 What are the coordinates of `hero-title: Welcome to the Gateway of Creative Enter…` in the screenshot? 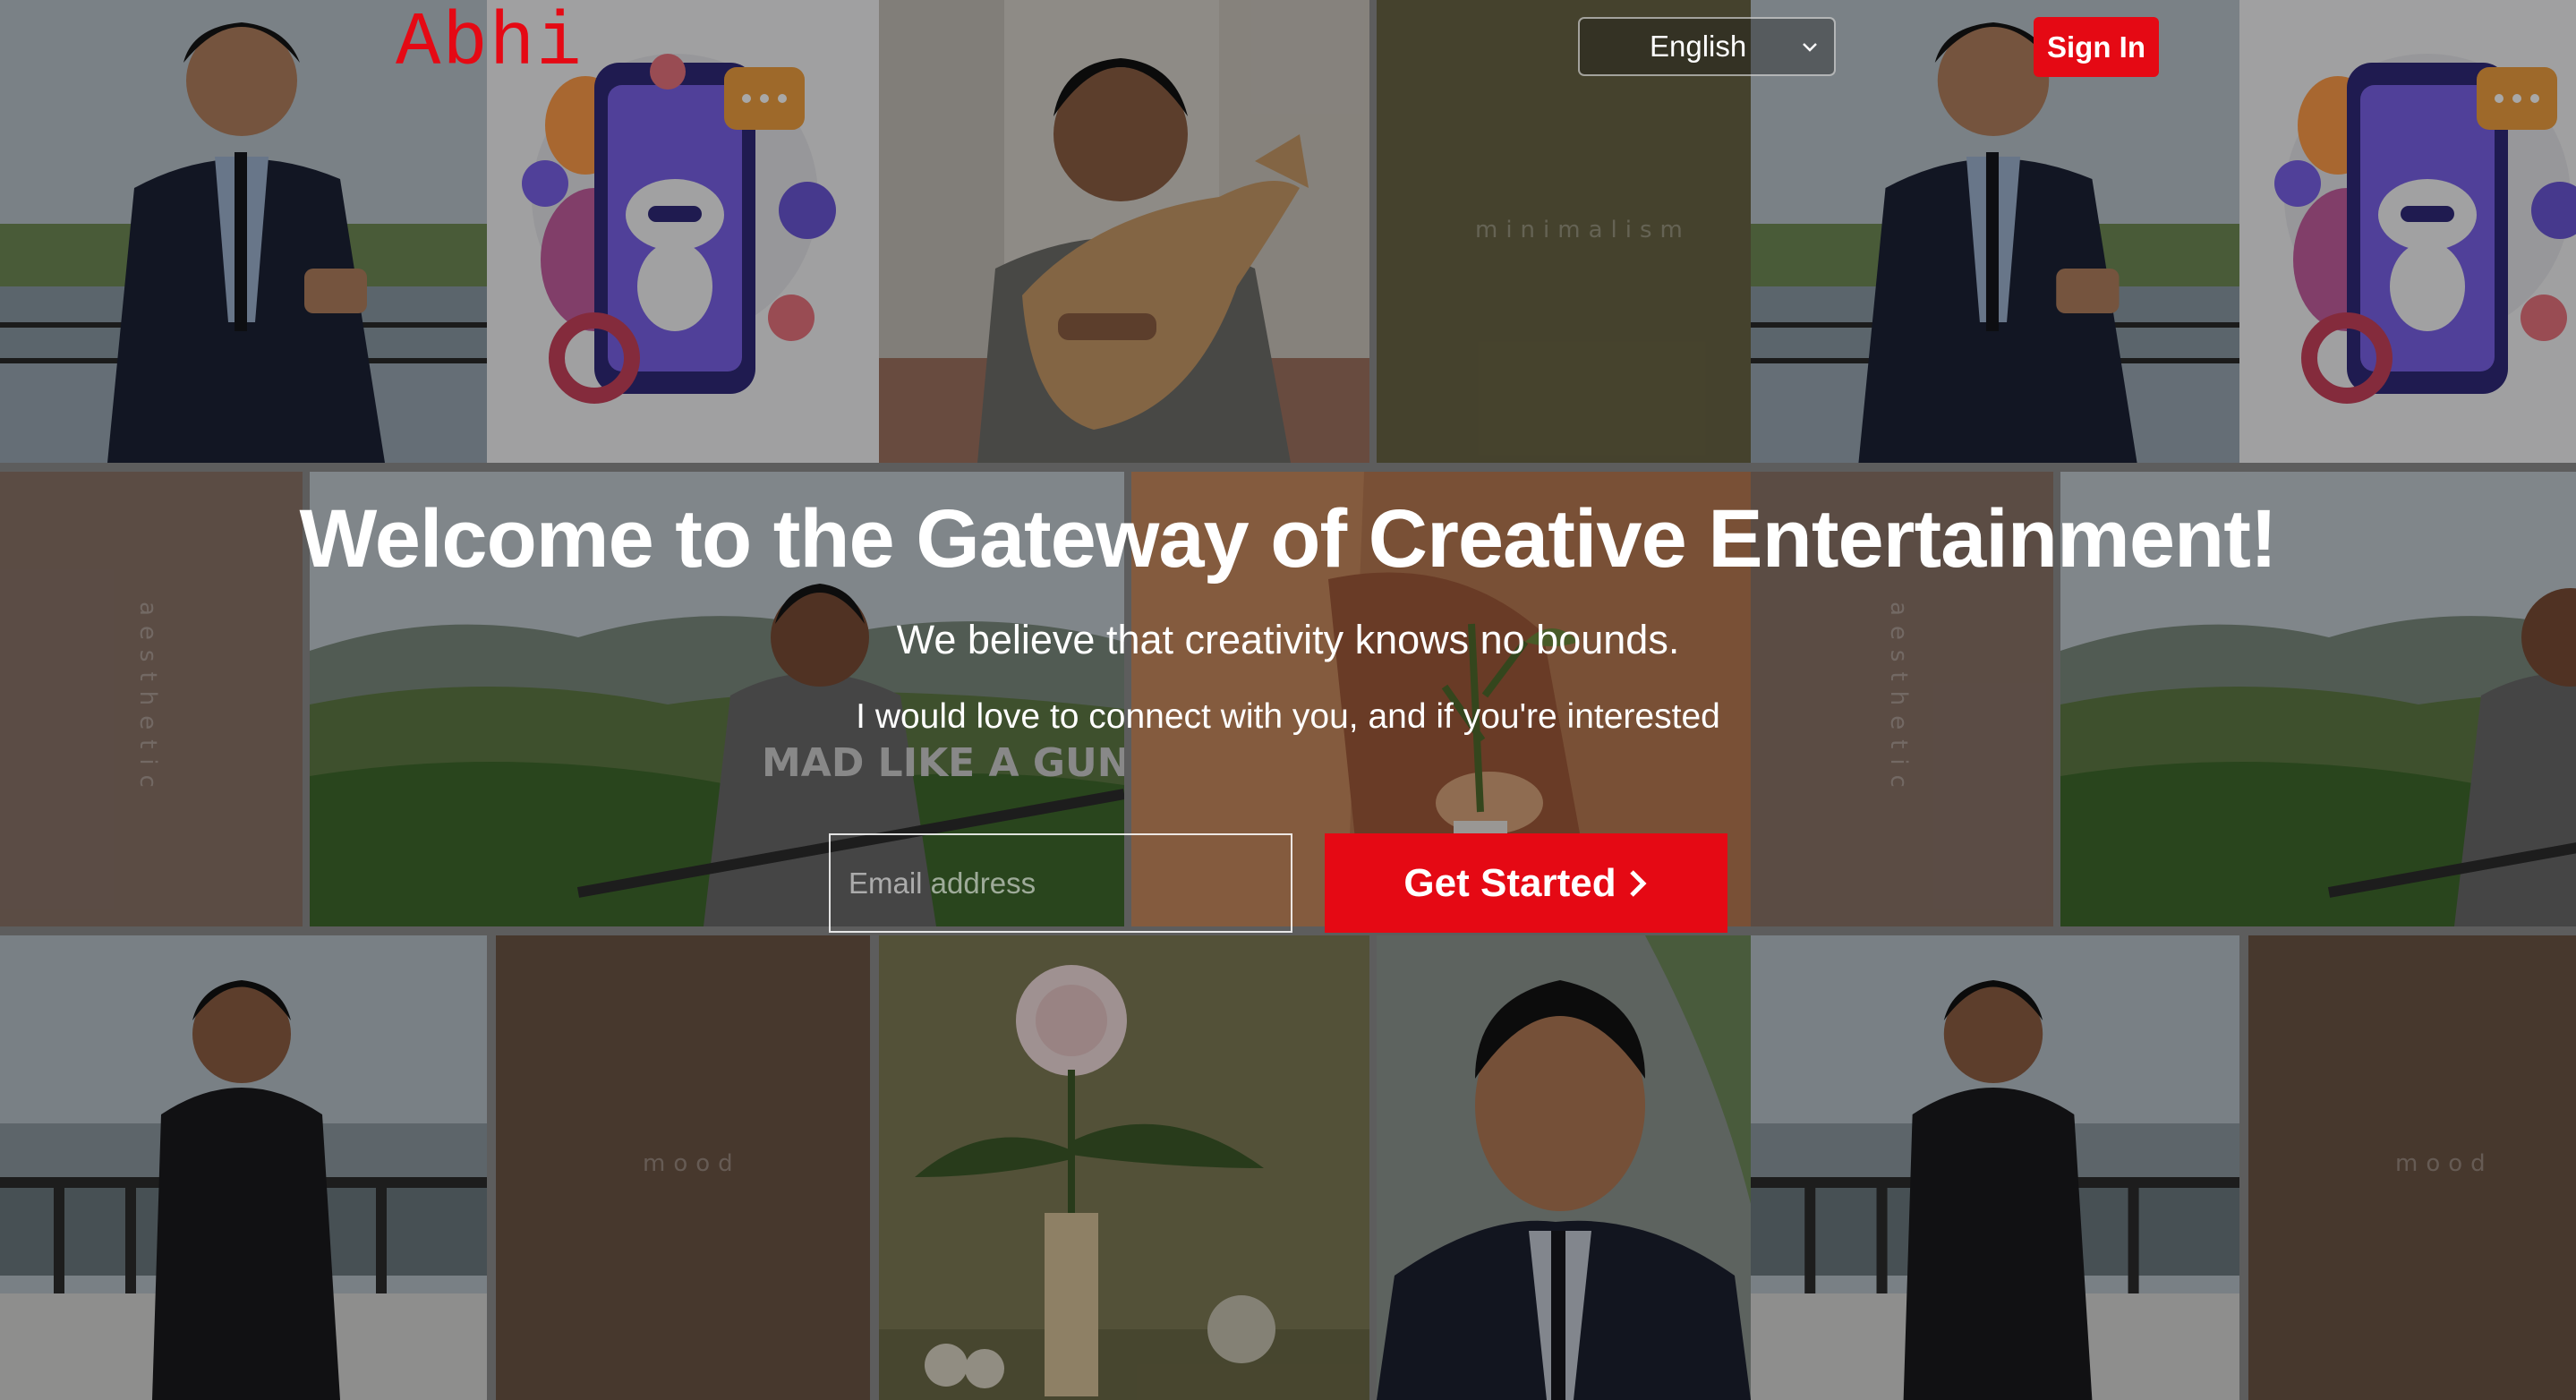 It's located at (1288, 539).